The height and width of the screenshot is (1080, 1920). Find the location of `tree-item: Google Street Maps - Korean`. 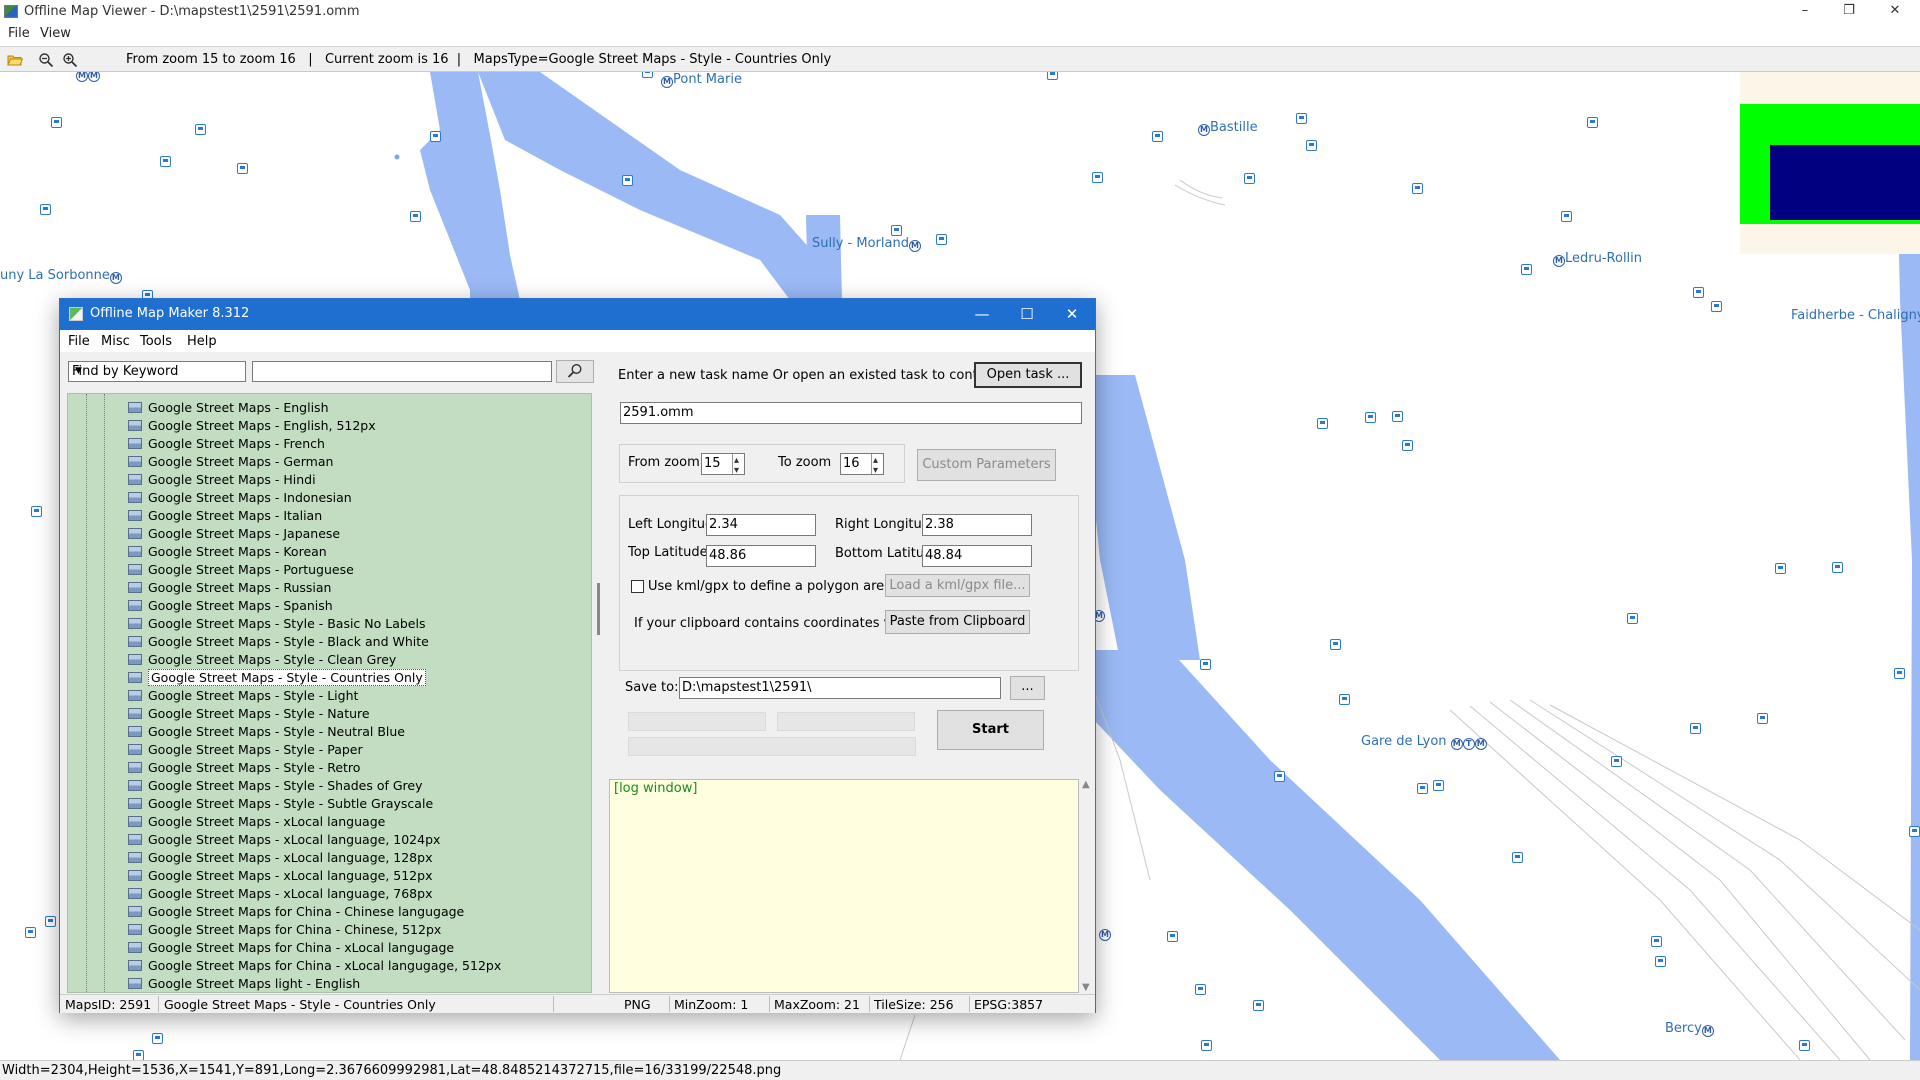

tree-item: Google Street Maps - Korean is located at coordinates (227, 552).